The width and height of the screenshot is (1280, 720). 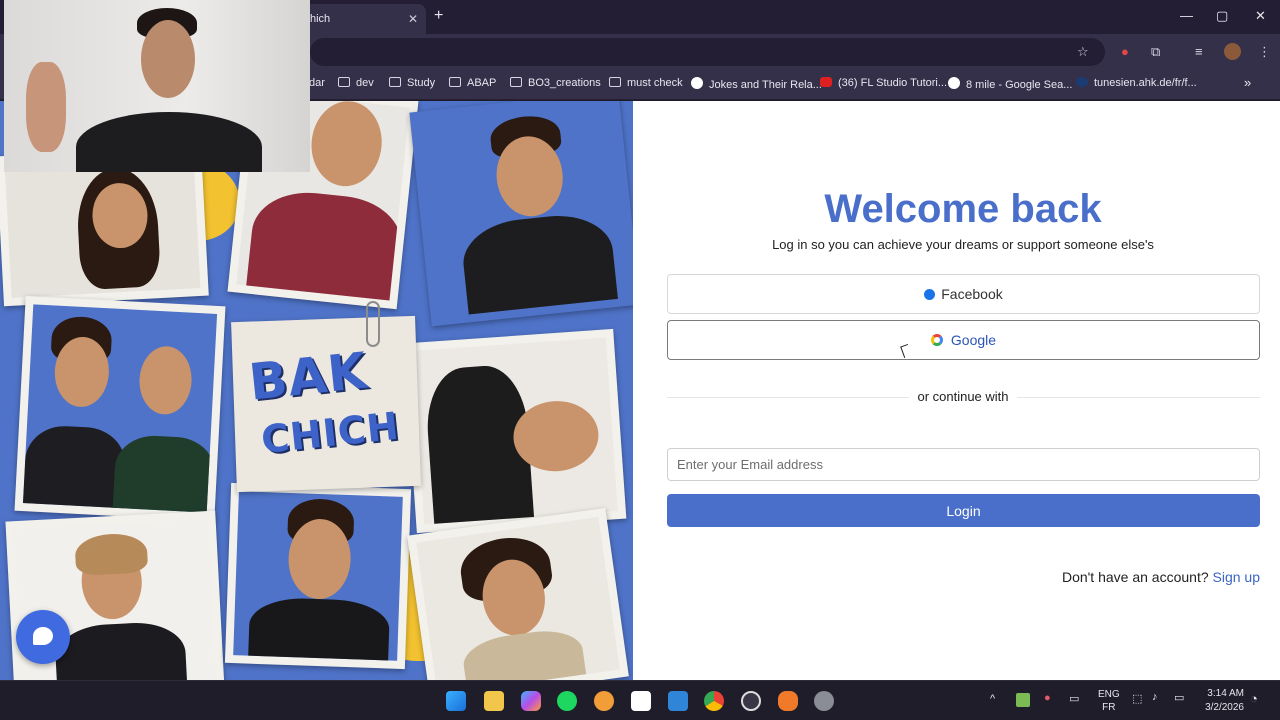 I want to click on ahk-icon, so click(x=1082, y=82).